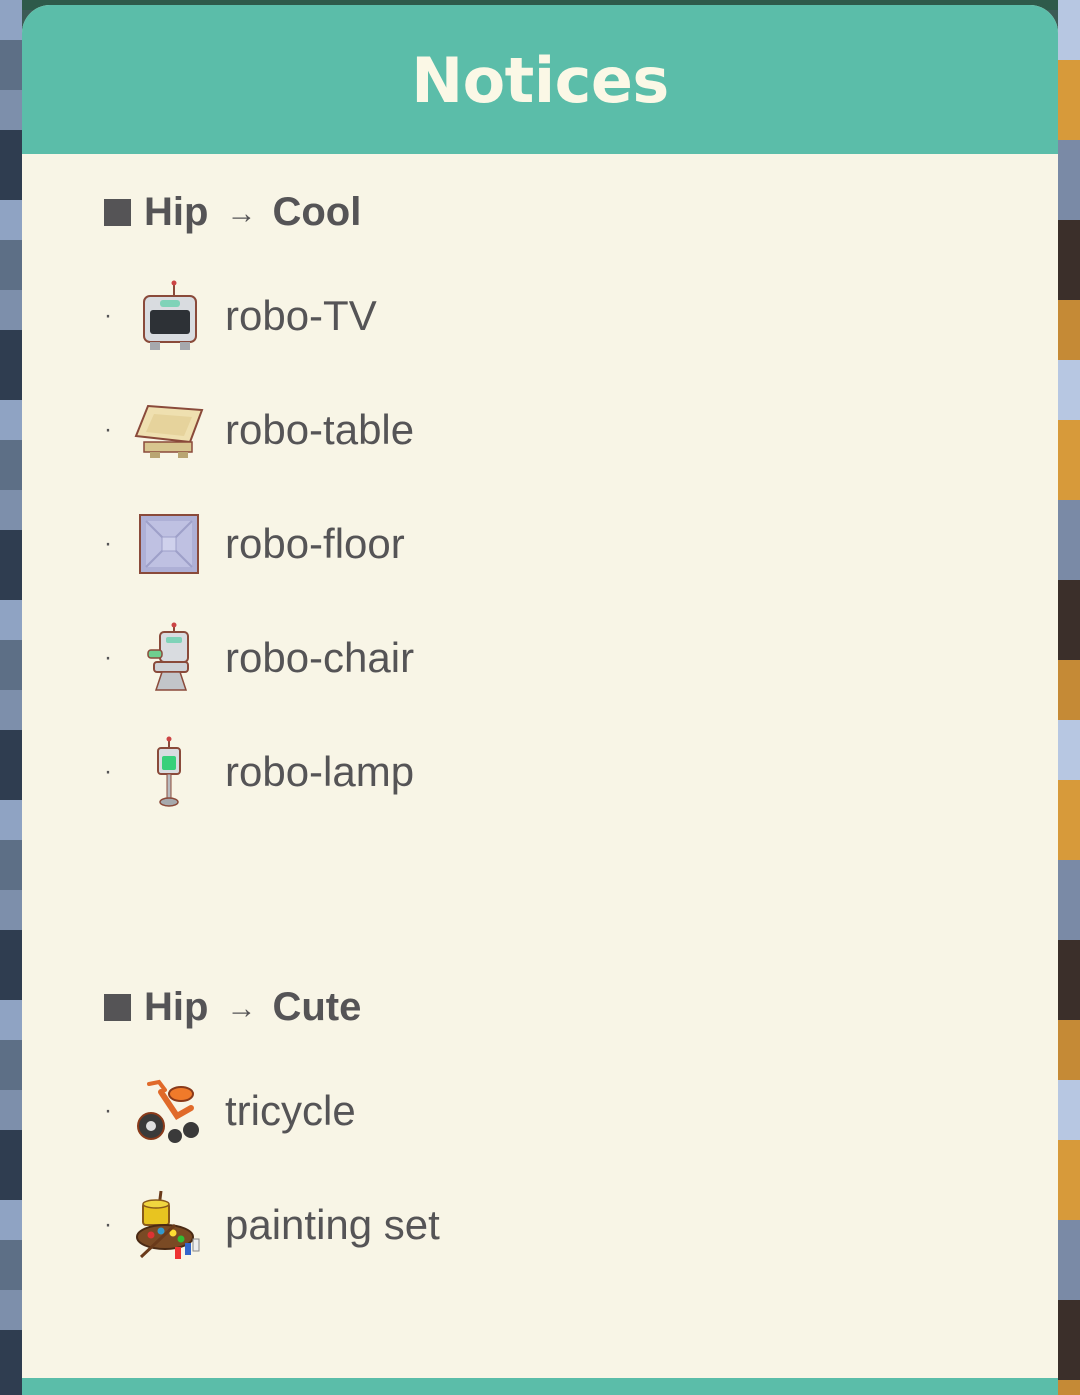  I want to click on dialog-header: Notices, so click(540, 79).